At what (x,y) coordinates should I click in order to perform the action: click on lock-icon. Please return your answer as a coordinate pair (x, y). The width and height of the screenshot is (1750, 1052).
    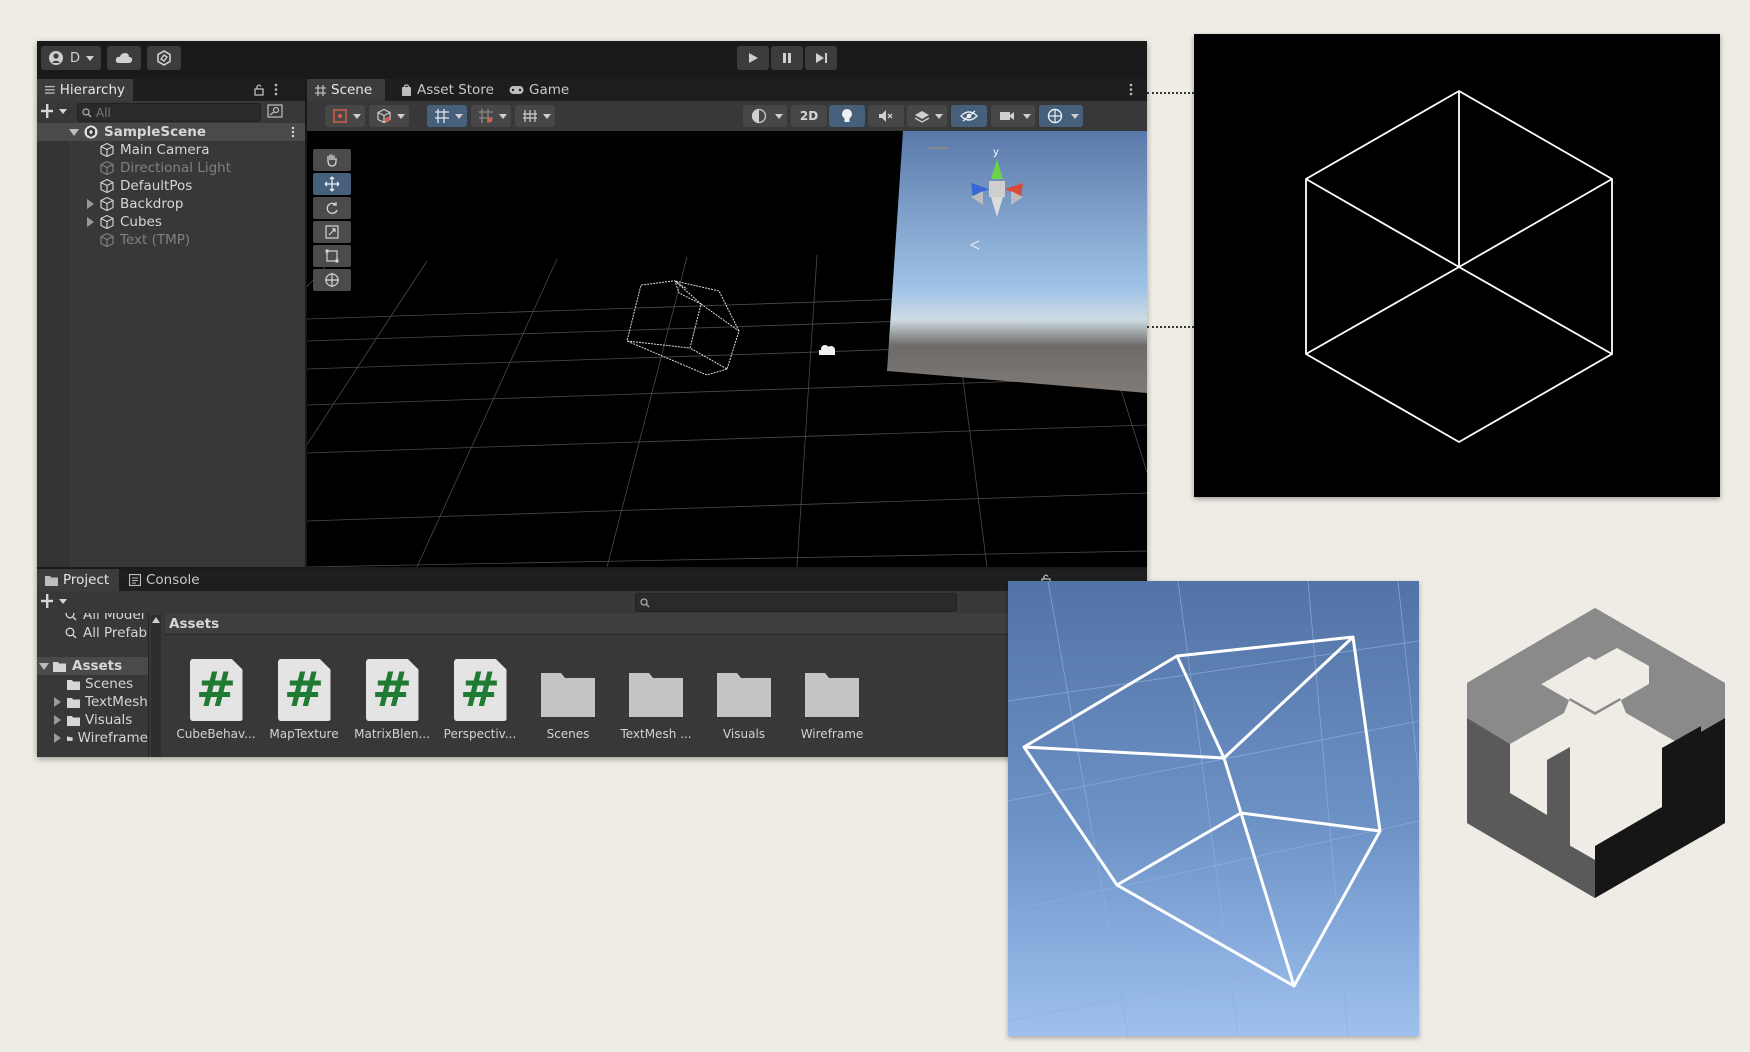
    Looking at the image, I should click on (259, 89).